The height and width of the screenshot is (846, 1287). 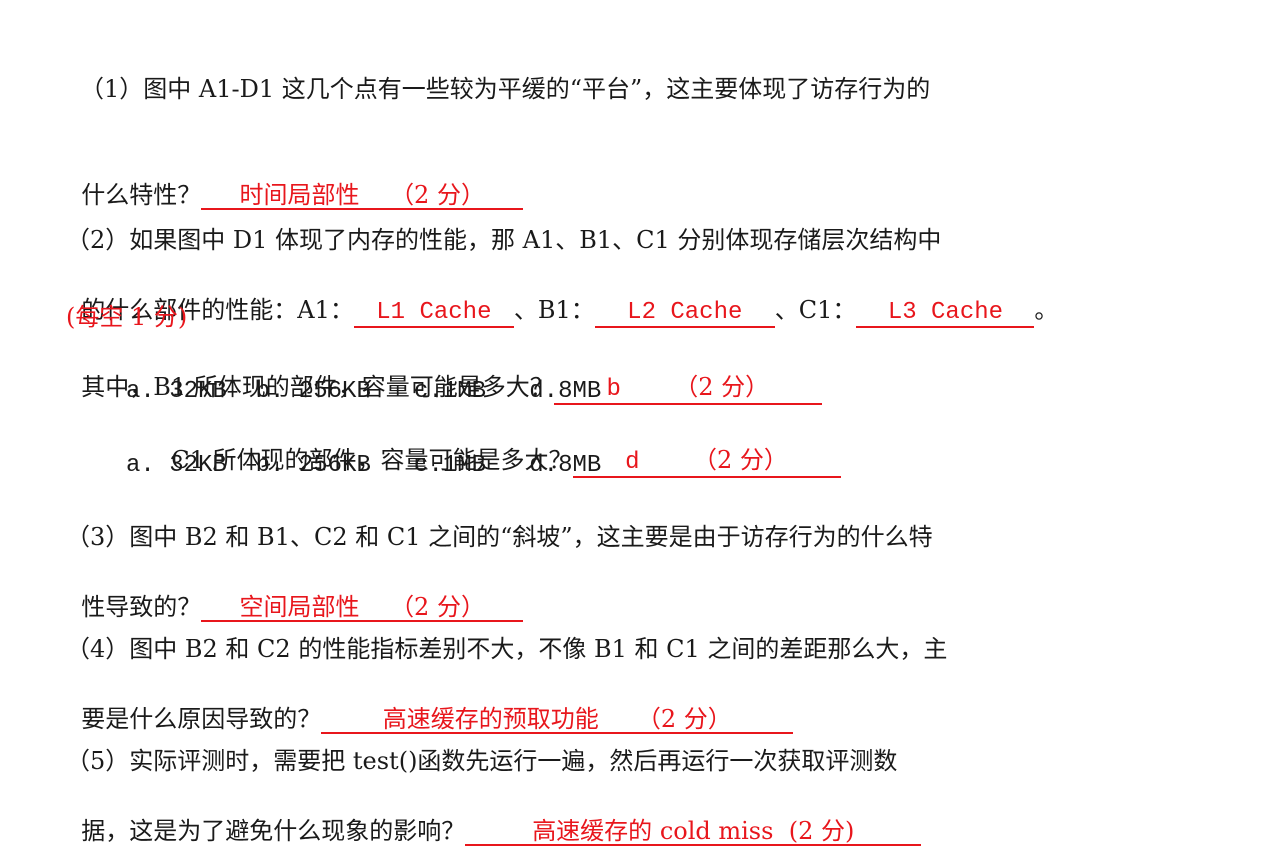 What do you see at coordinates (433, 314) in the screenshot?
I see `q2-answer-a1: L1 Cache` at bounding box center [433, 314].